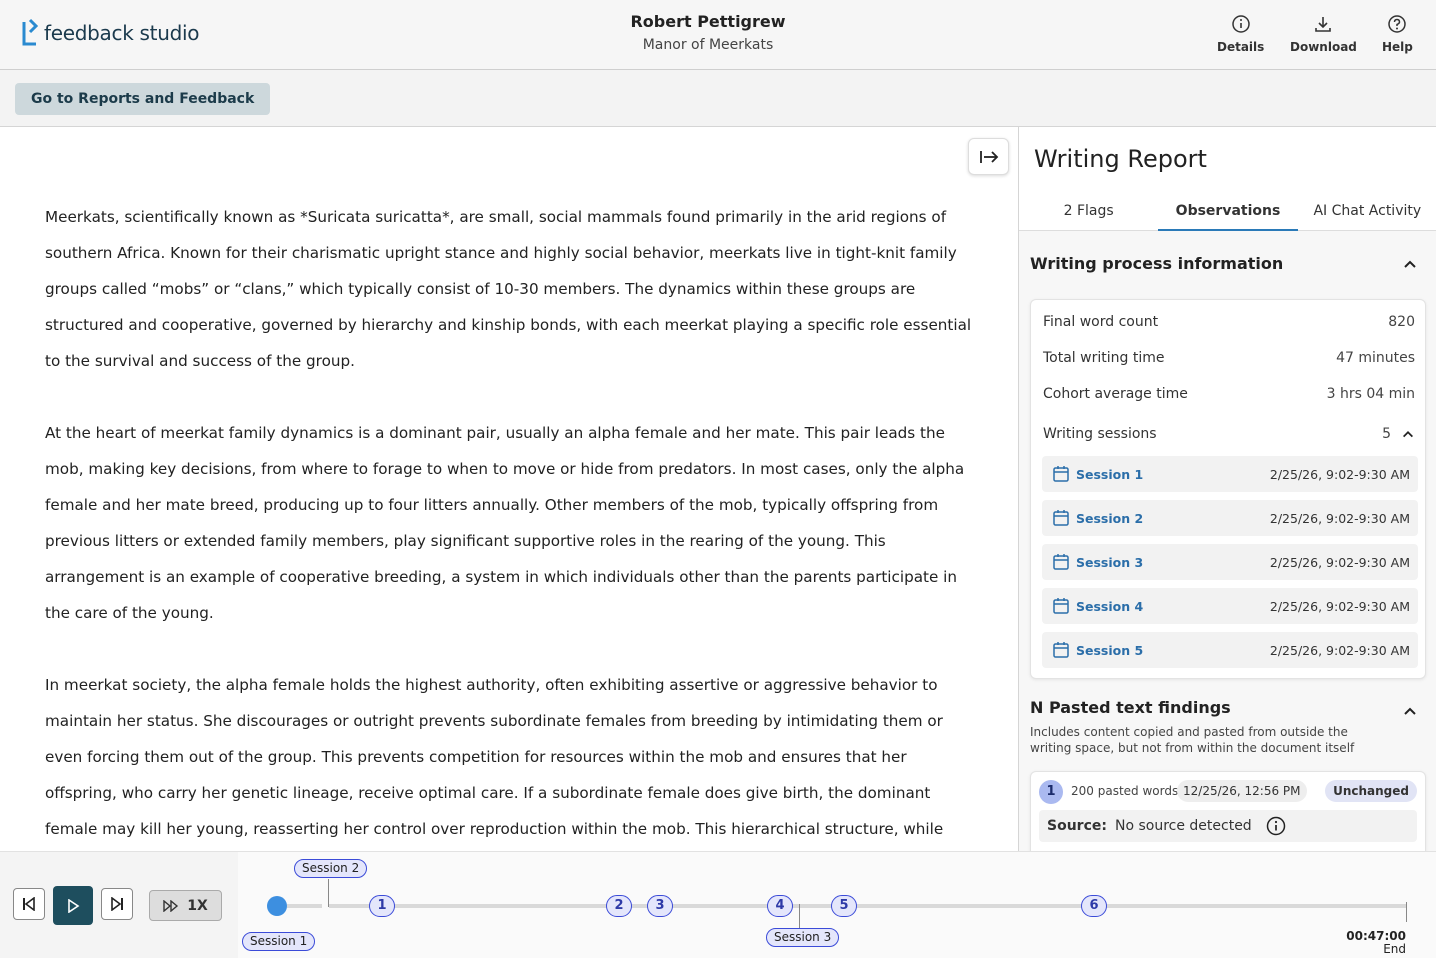 This screenshot has width=1436, height=958. I want to click on session-name: Session 5, so click(1110, 650).